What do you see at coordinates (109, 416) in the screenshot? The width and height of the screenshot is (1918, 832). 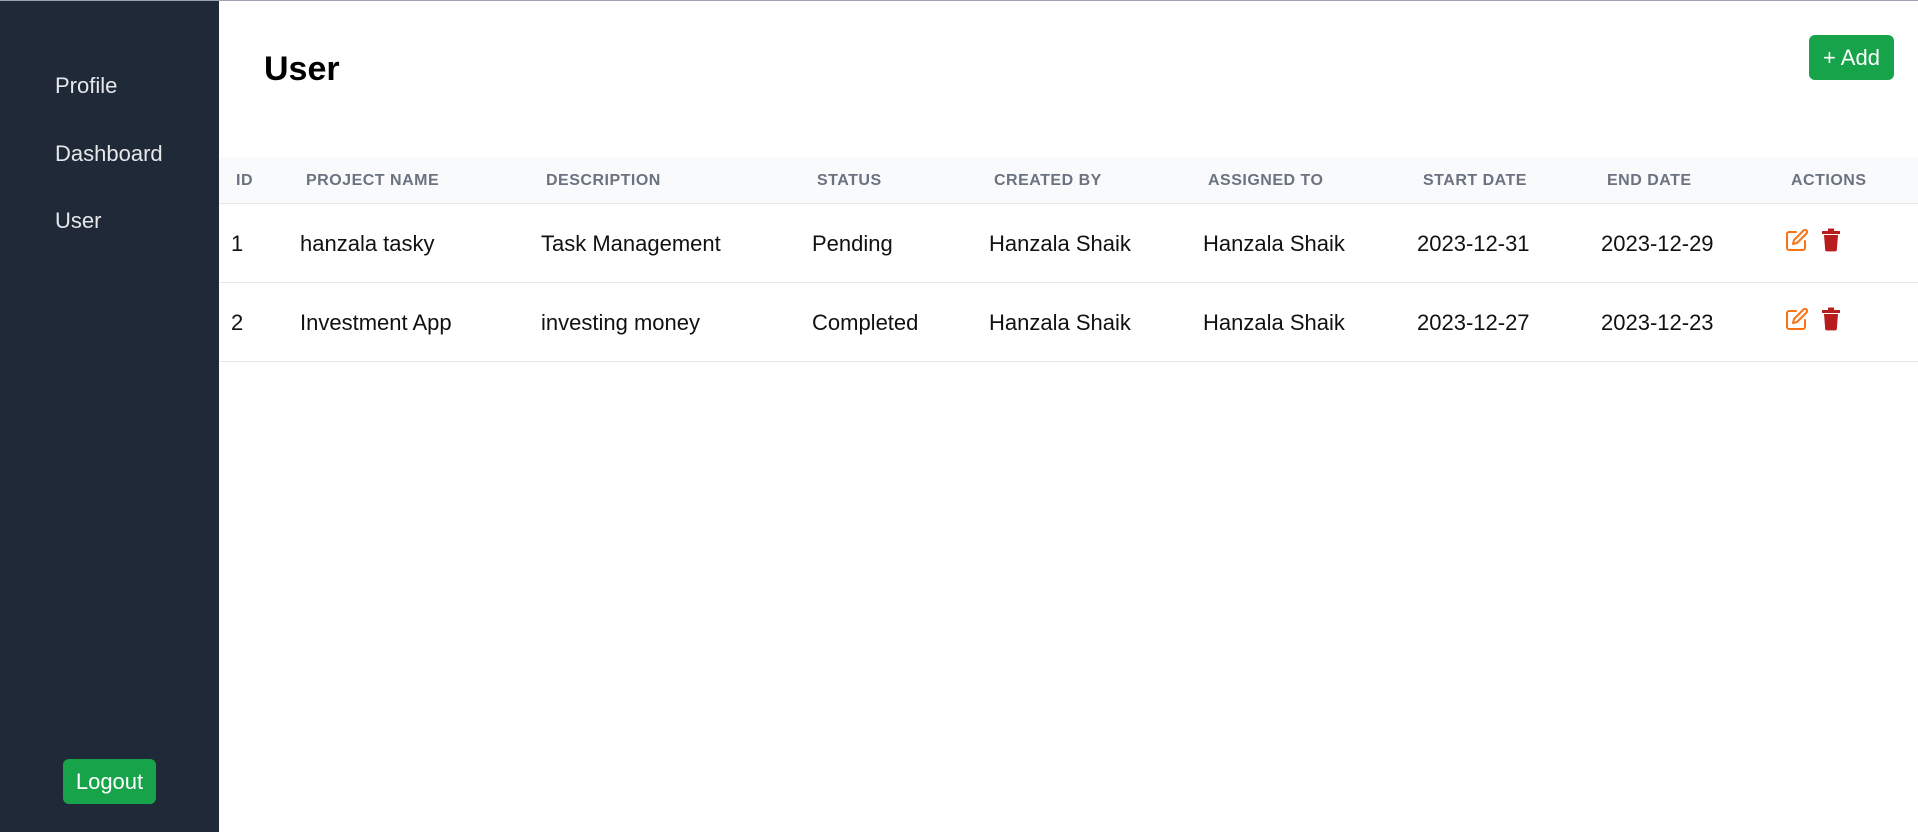 I see `sidebar: Profile Dashboard User Logout` at bounding box center [109, 416].